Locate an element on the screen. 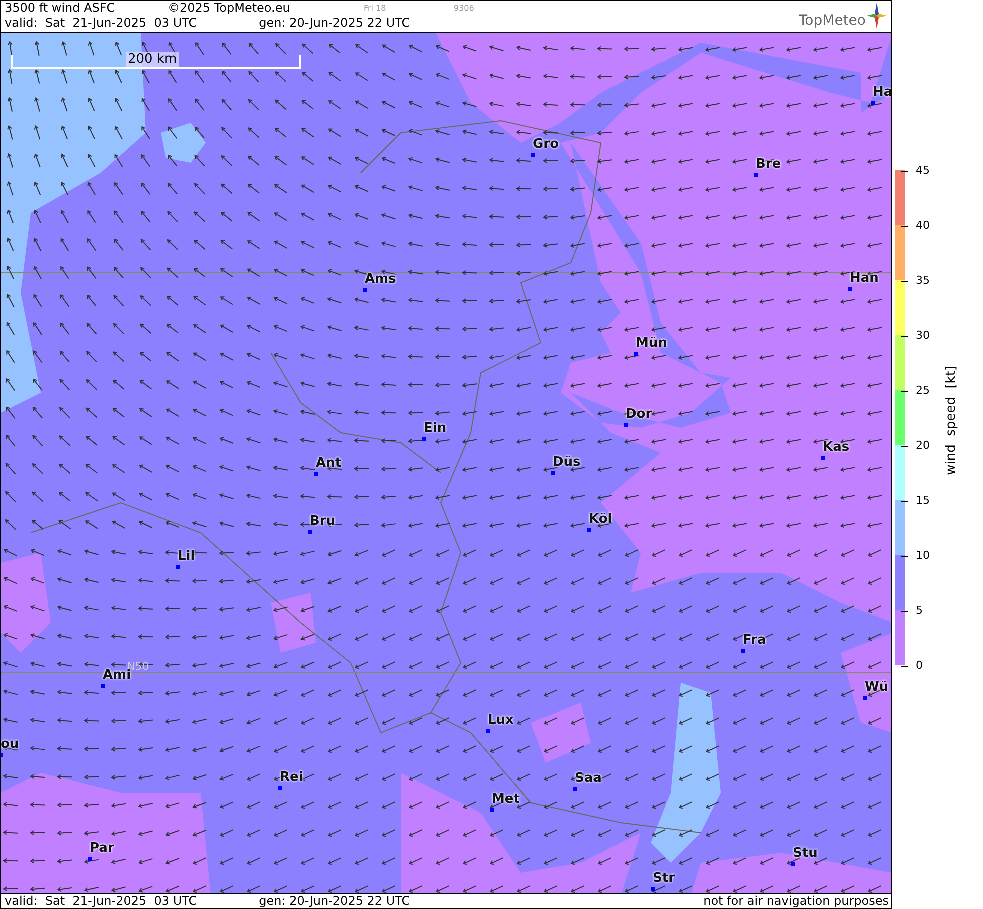 This screenshot has width=983, height=909. legend-title: wind speed [kt] is located at coordinates (951, 421).